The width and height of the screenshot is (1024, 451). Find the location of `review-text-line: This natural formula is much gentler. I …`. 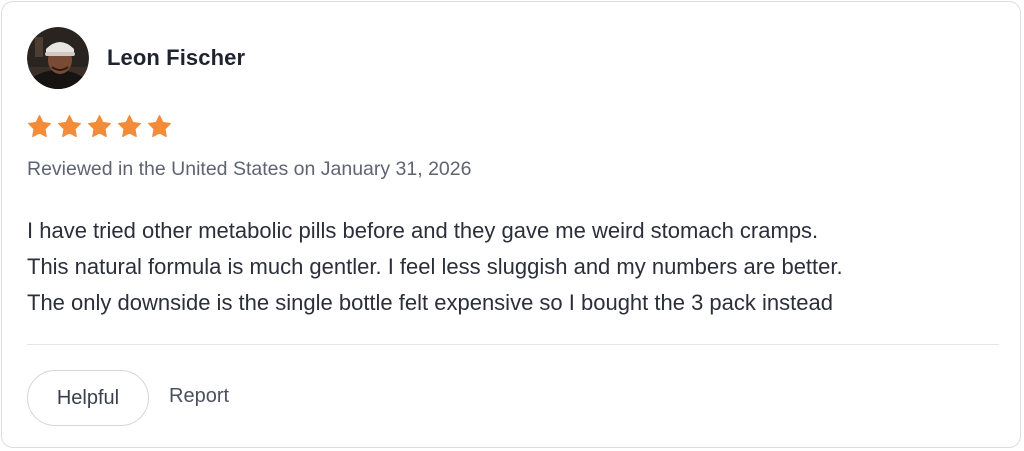

review-text-line: This natural formula is much gentler. I … is located at coordinates (435, 266).